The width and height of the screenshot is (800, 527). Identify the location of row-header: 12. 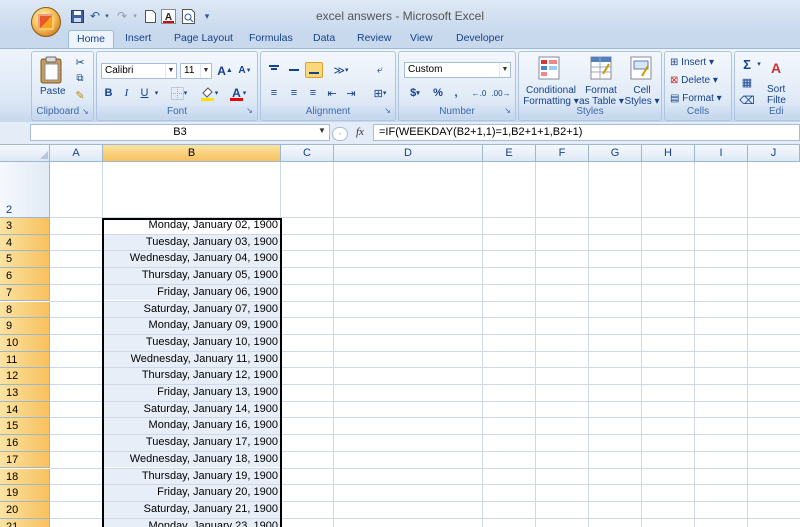
(25, 376).